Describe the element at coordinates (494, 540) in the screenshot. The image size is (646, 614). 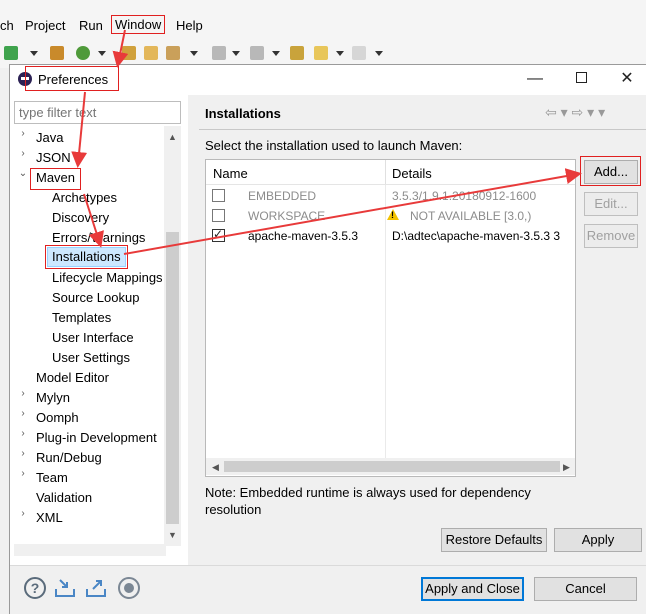
I see `restore-defaults-button: Restore Defaults` at that location.